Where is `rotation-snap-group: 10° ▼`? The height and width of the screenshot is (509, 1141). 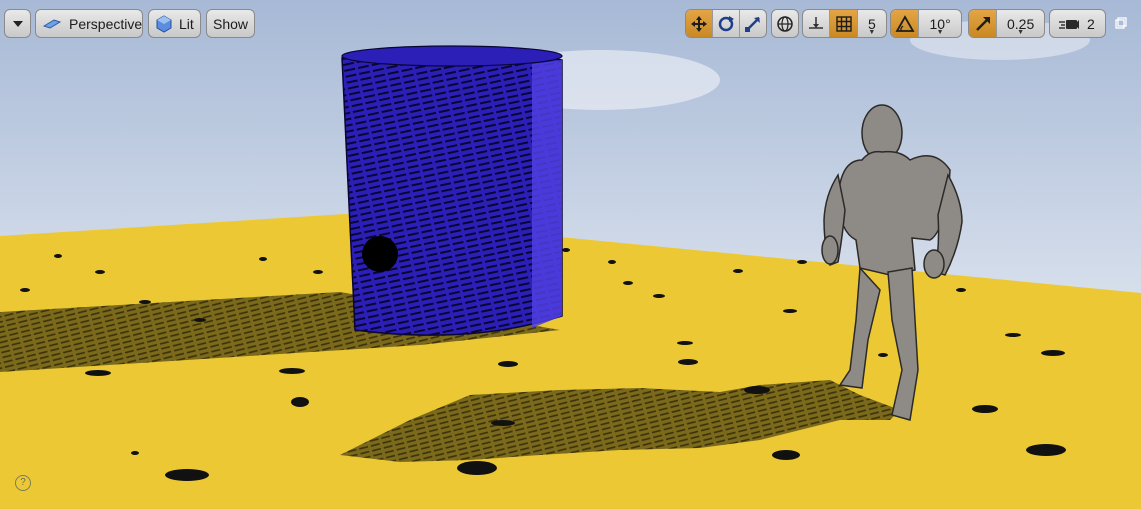 rotation-snap-group: 10° ▼ is located at coordinates (926, 23).